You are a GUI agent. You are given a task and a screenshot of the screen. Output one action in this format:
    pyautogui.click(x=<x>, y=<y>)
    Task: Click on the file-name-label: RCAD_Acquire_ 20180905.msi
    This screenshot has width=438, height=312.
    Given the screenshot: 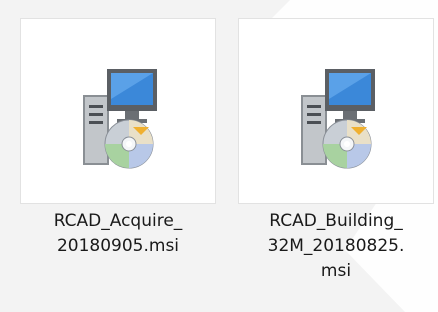 What is the action you would take?
    pyautogui.click(x=118, y=234)
    